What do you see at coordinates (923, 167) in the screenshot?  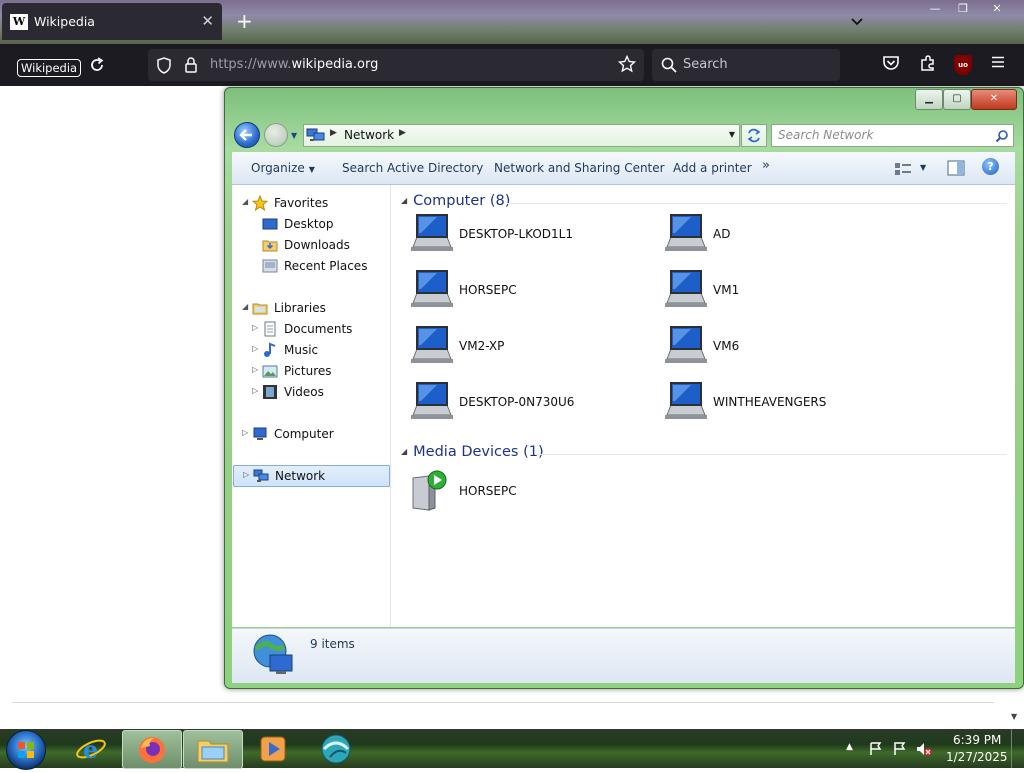 I see `view-options-dropdown-icon: ▼` at bounding box center [923, 167].